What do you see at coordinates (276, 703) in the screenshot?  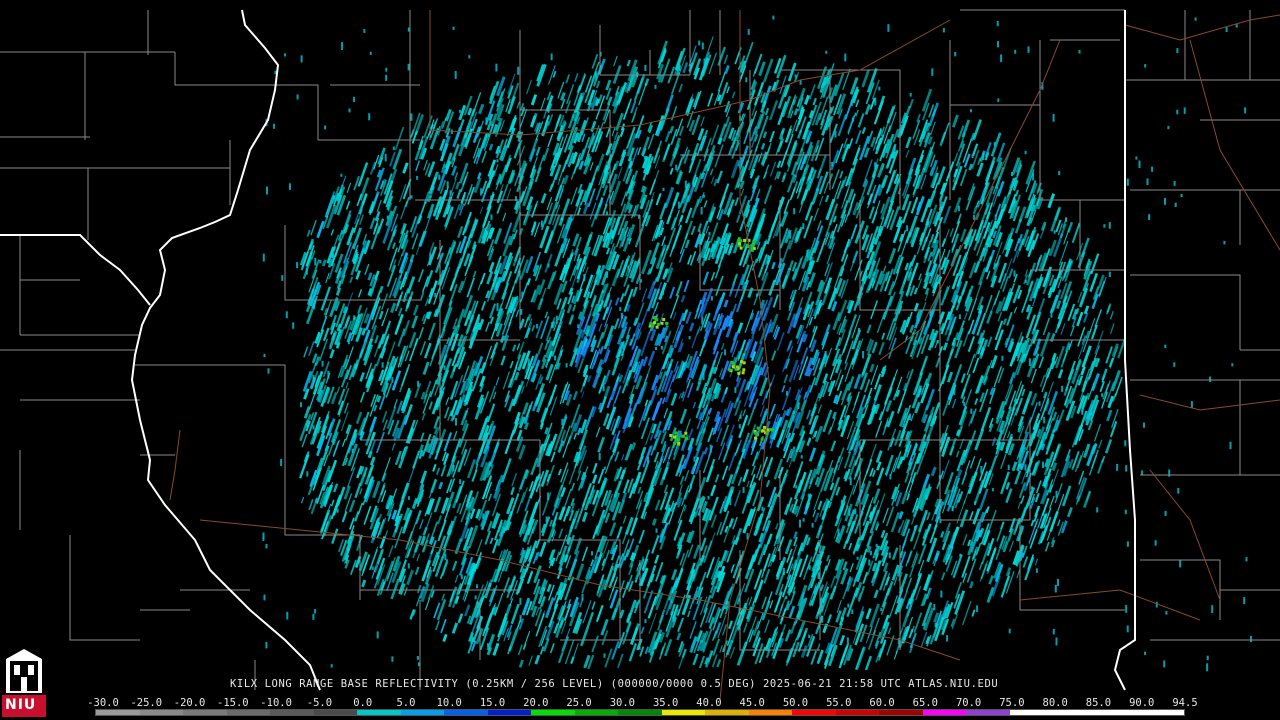 I see `scale-label: -10.0` at bounding box center [276, 703].